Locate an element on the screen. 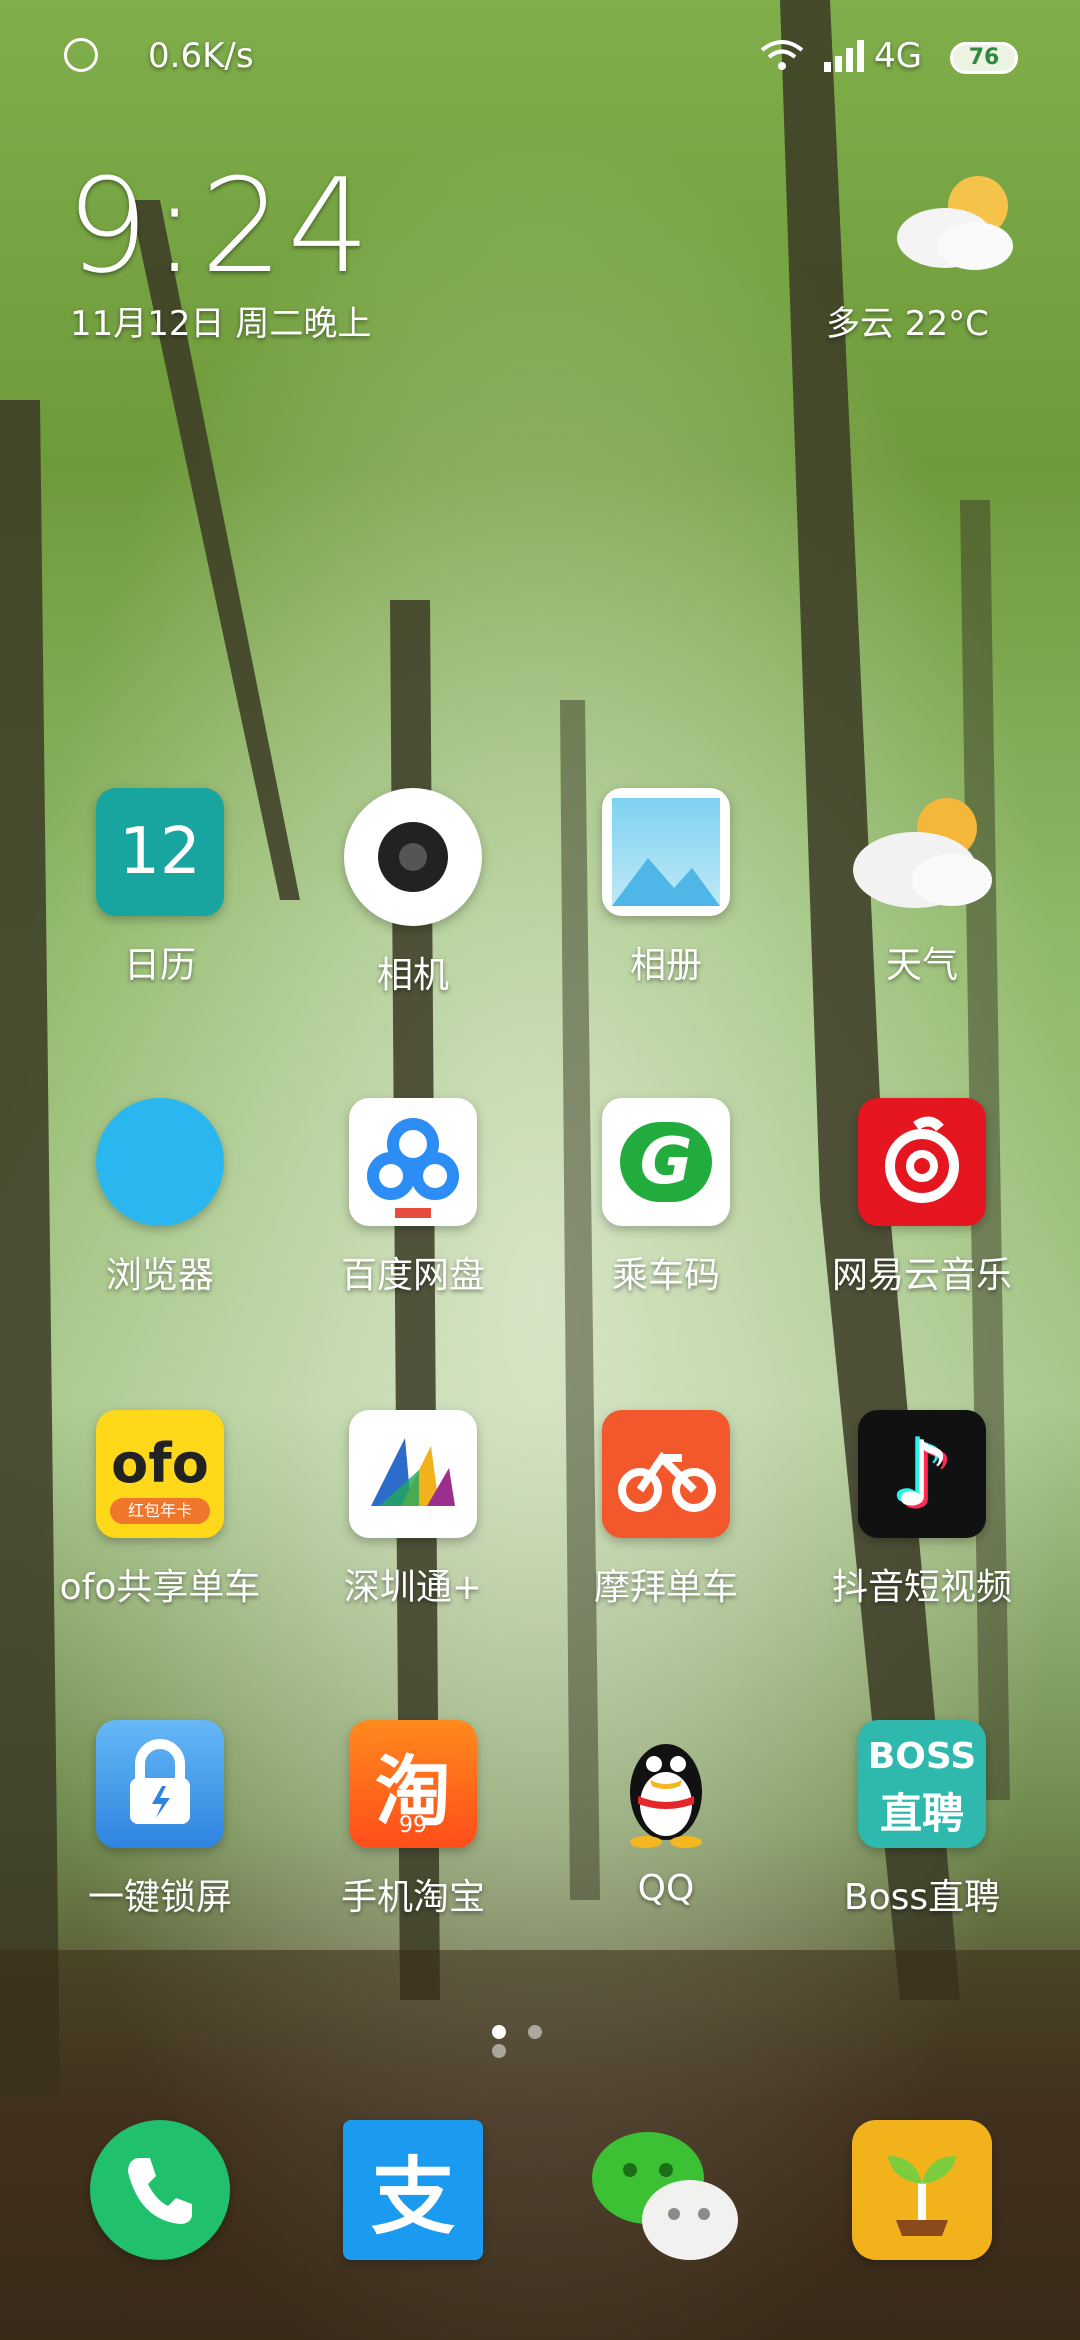 The height and width of the screenshot is (2340, 1080). boss-glyph: BOSS is located at coordinates (922, 1756).